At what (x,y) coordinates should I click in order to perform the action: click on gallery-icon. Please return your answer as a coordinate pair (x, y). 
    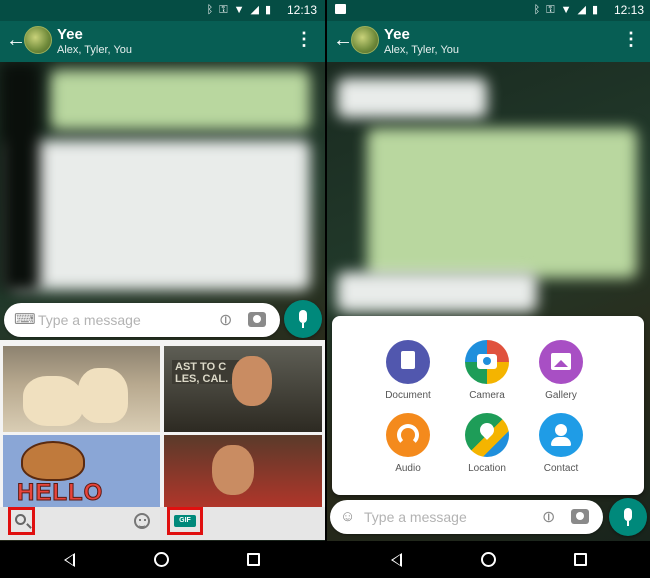
    Looking at the image, I should click on (561, 362).